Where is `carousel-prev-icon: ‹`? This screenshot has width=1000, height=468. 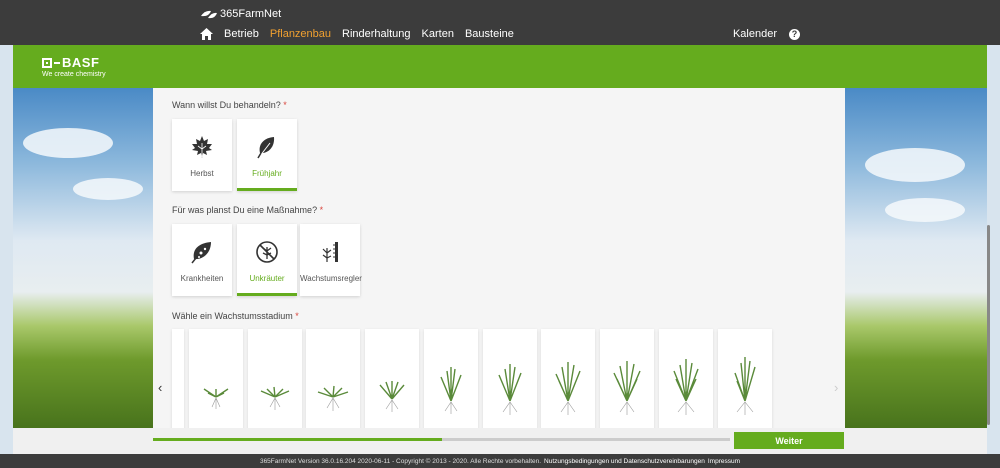 carousel-prev-icon: ‹ is located at coordinates (160, 387).